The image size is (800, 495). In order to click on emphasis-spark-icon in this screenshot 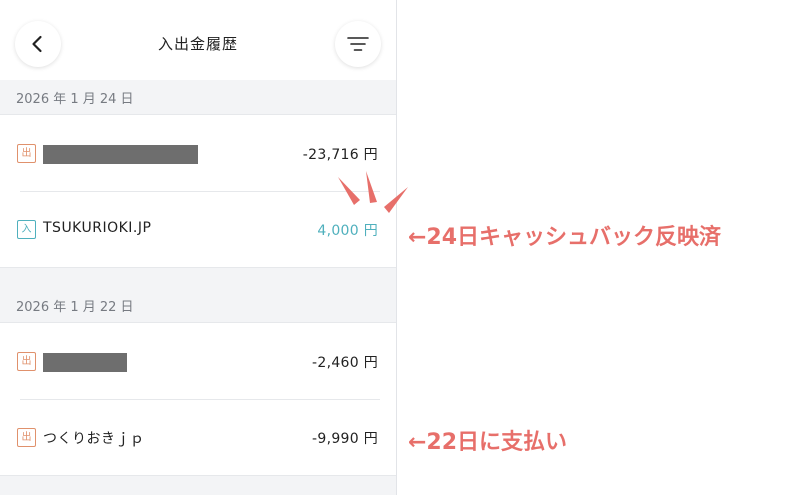, I will do `click(373, 192)`.